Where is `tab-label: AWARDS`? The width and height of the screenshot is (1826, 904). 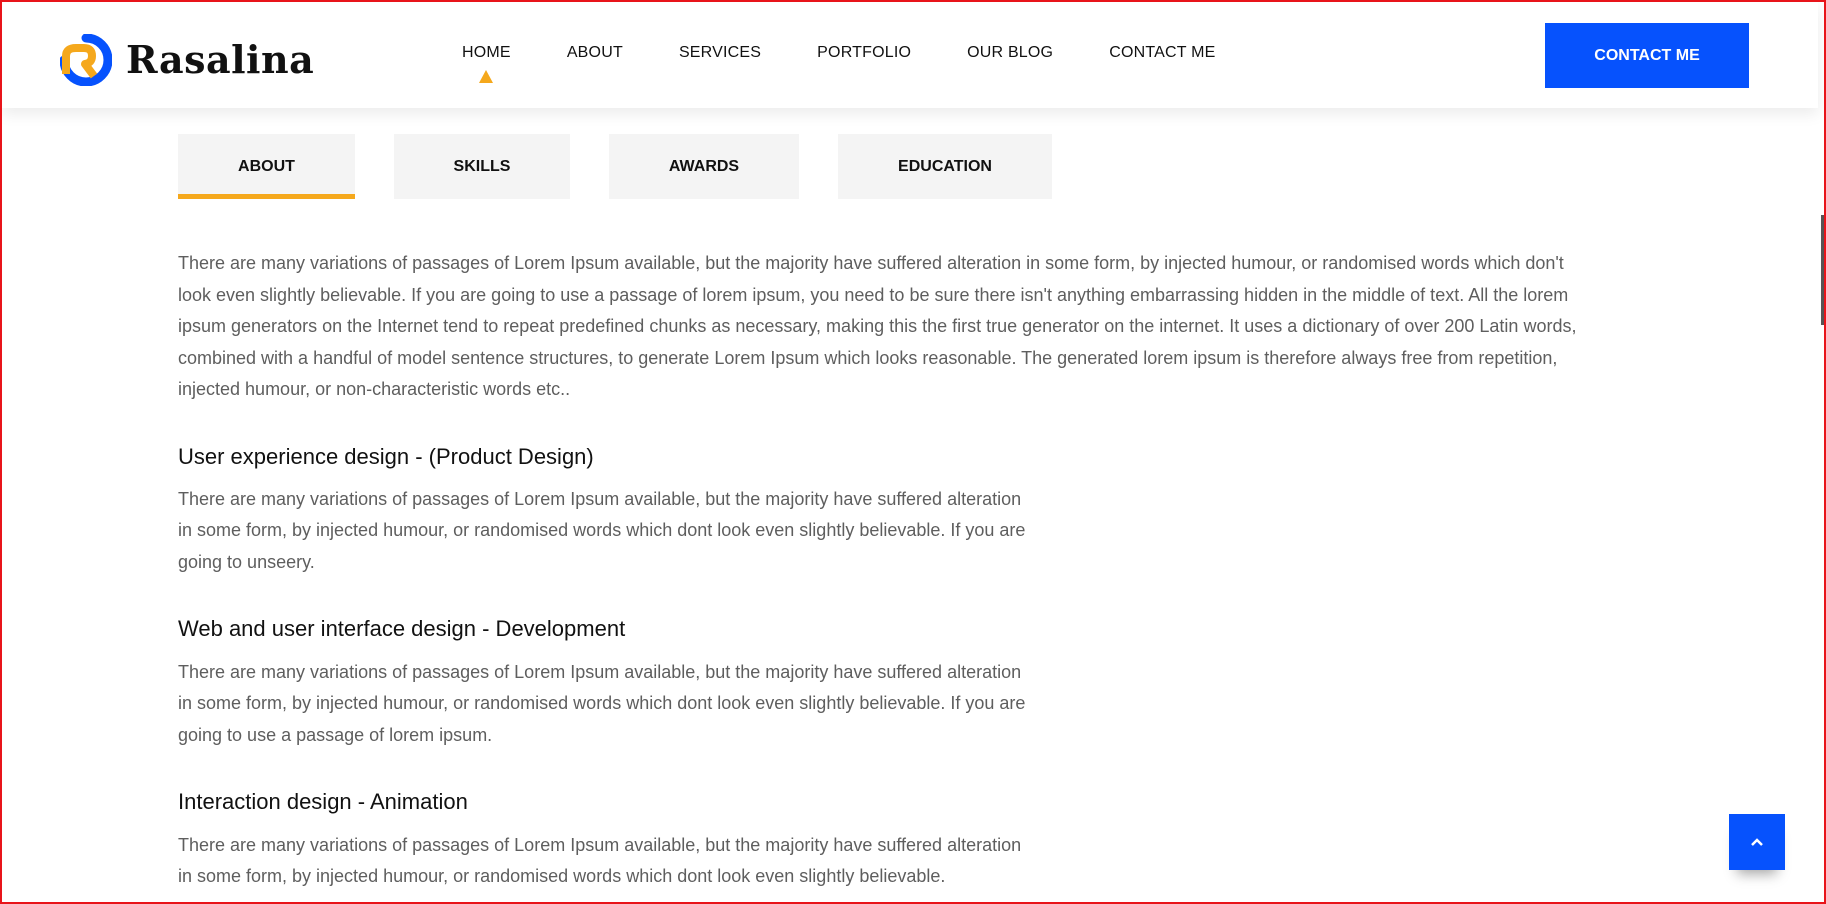
tab-label: AWARDS is located at coordinates (704, 166).